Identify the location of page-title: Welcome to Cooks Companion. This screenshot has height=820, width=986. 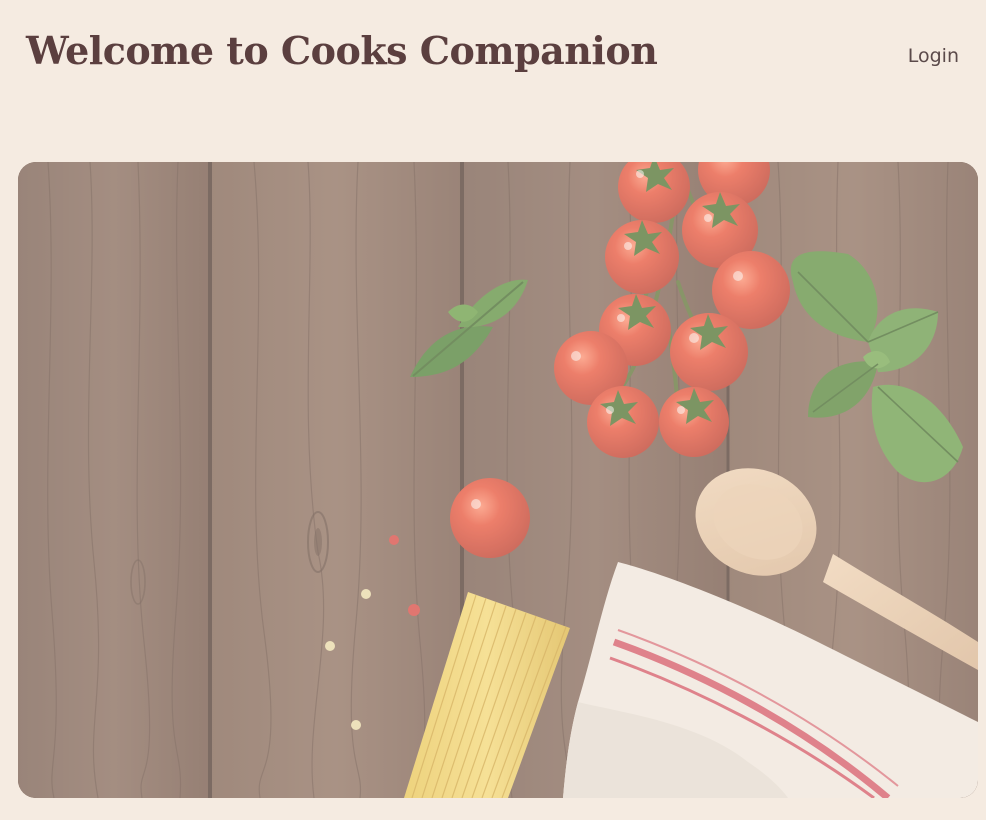
(342, 50).